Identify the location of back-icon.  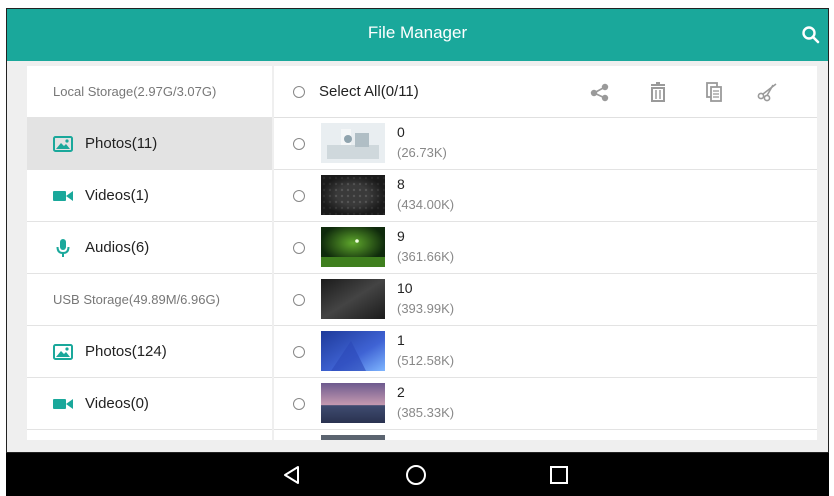
(292, 475).